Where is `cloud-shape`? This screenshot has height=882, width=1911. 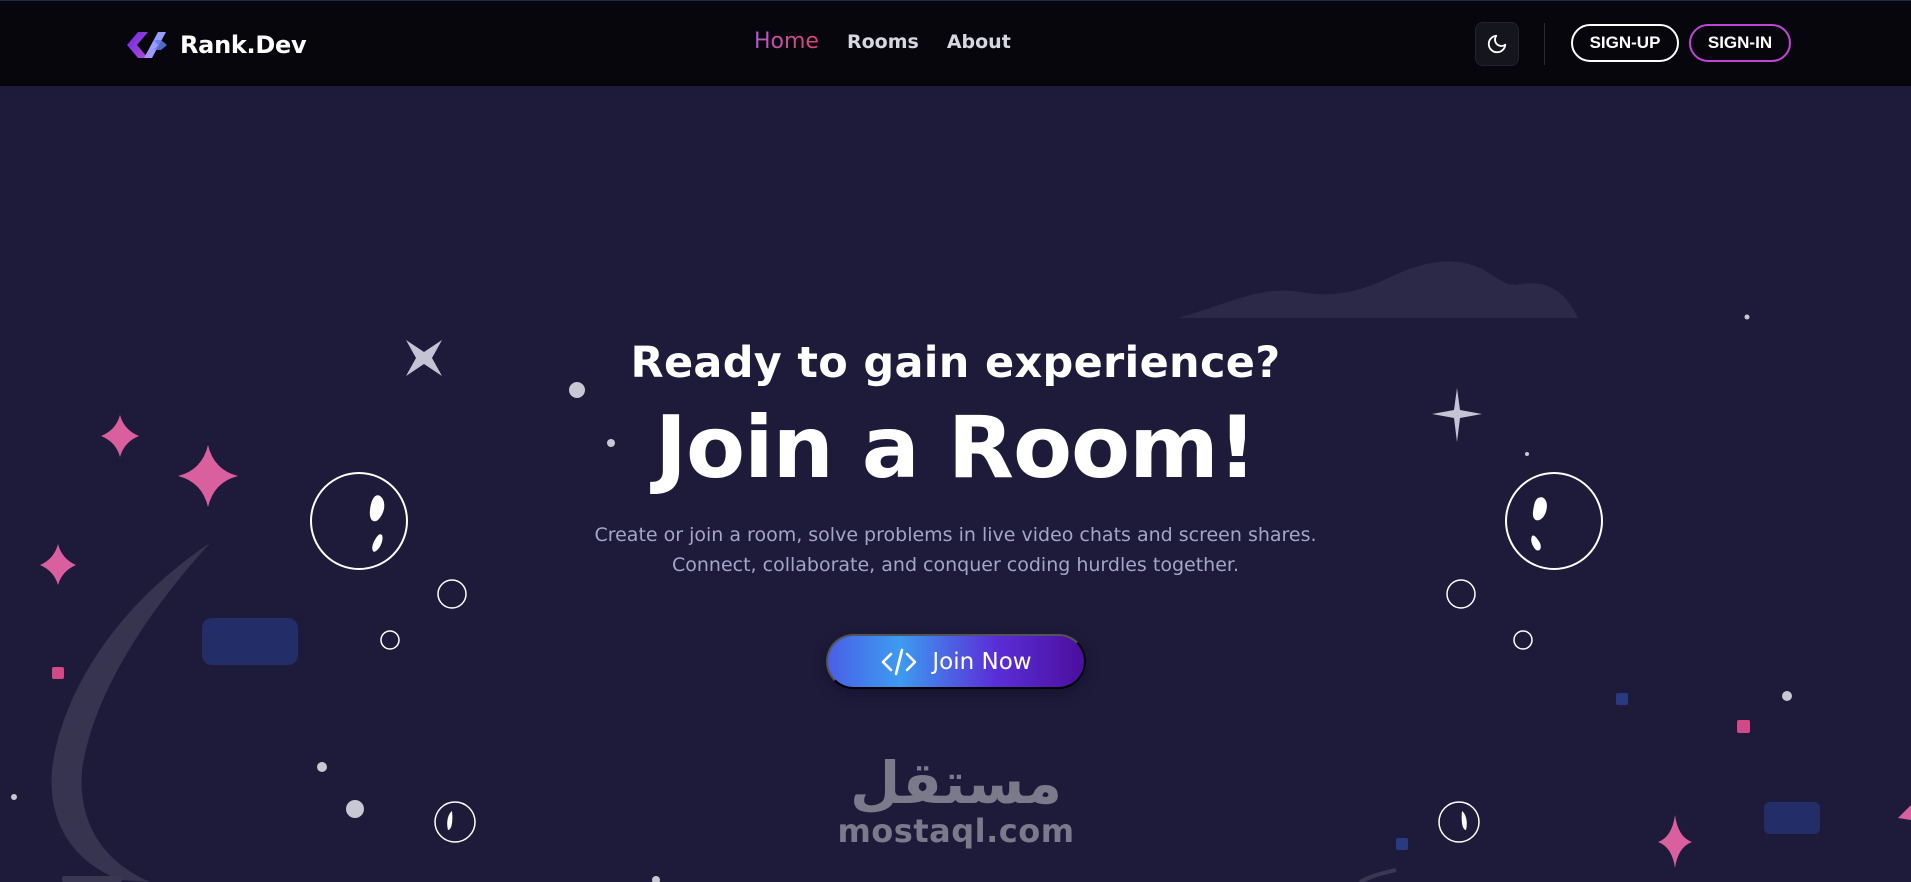
cloud-shape is located at coordinates (1378, 289).